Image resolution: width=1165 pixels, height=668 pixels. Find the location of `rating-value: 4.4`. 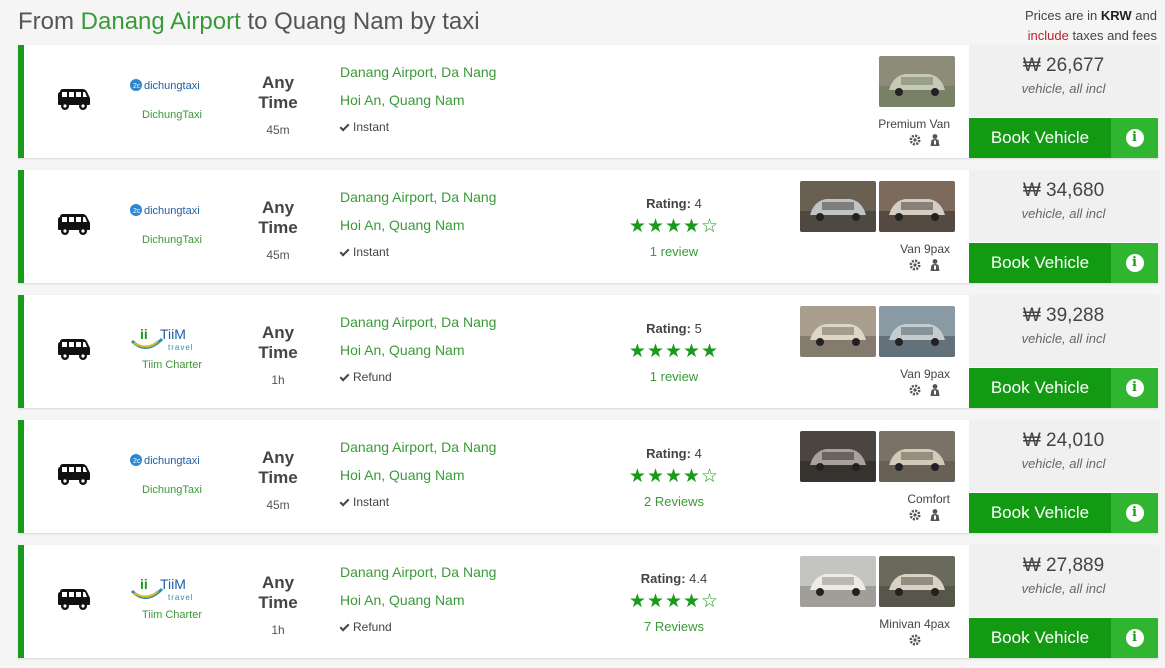

rating-value: 4.4 is located at coordinates (698, 578).